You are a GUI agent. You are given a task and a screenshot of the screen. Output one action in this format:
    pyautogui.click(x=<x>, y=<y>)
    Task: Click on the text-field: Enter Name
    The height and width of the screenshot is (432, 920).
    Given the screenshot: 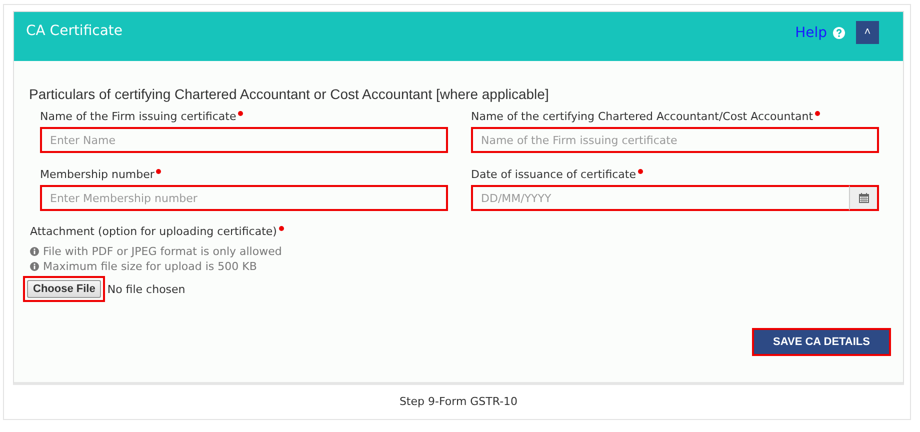 What is the action you would take?
    pyautogui.click(x=244, y=140)
    